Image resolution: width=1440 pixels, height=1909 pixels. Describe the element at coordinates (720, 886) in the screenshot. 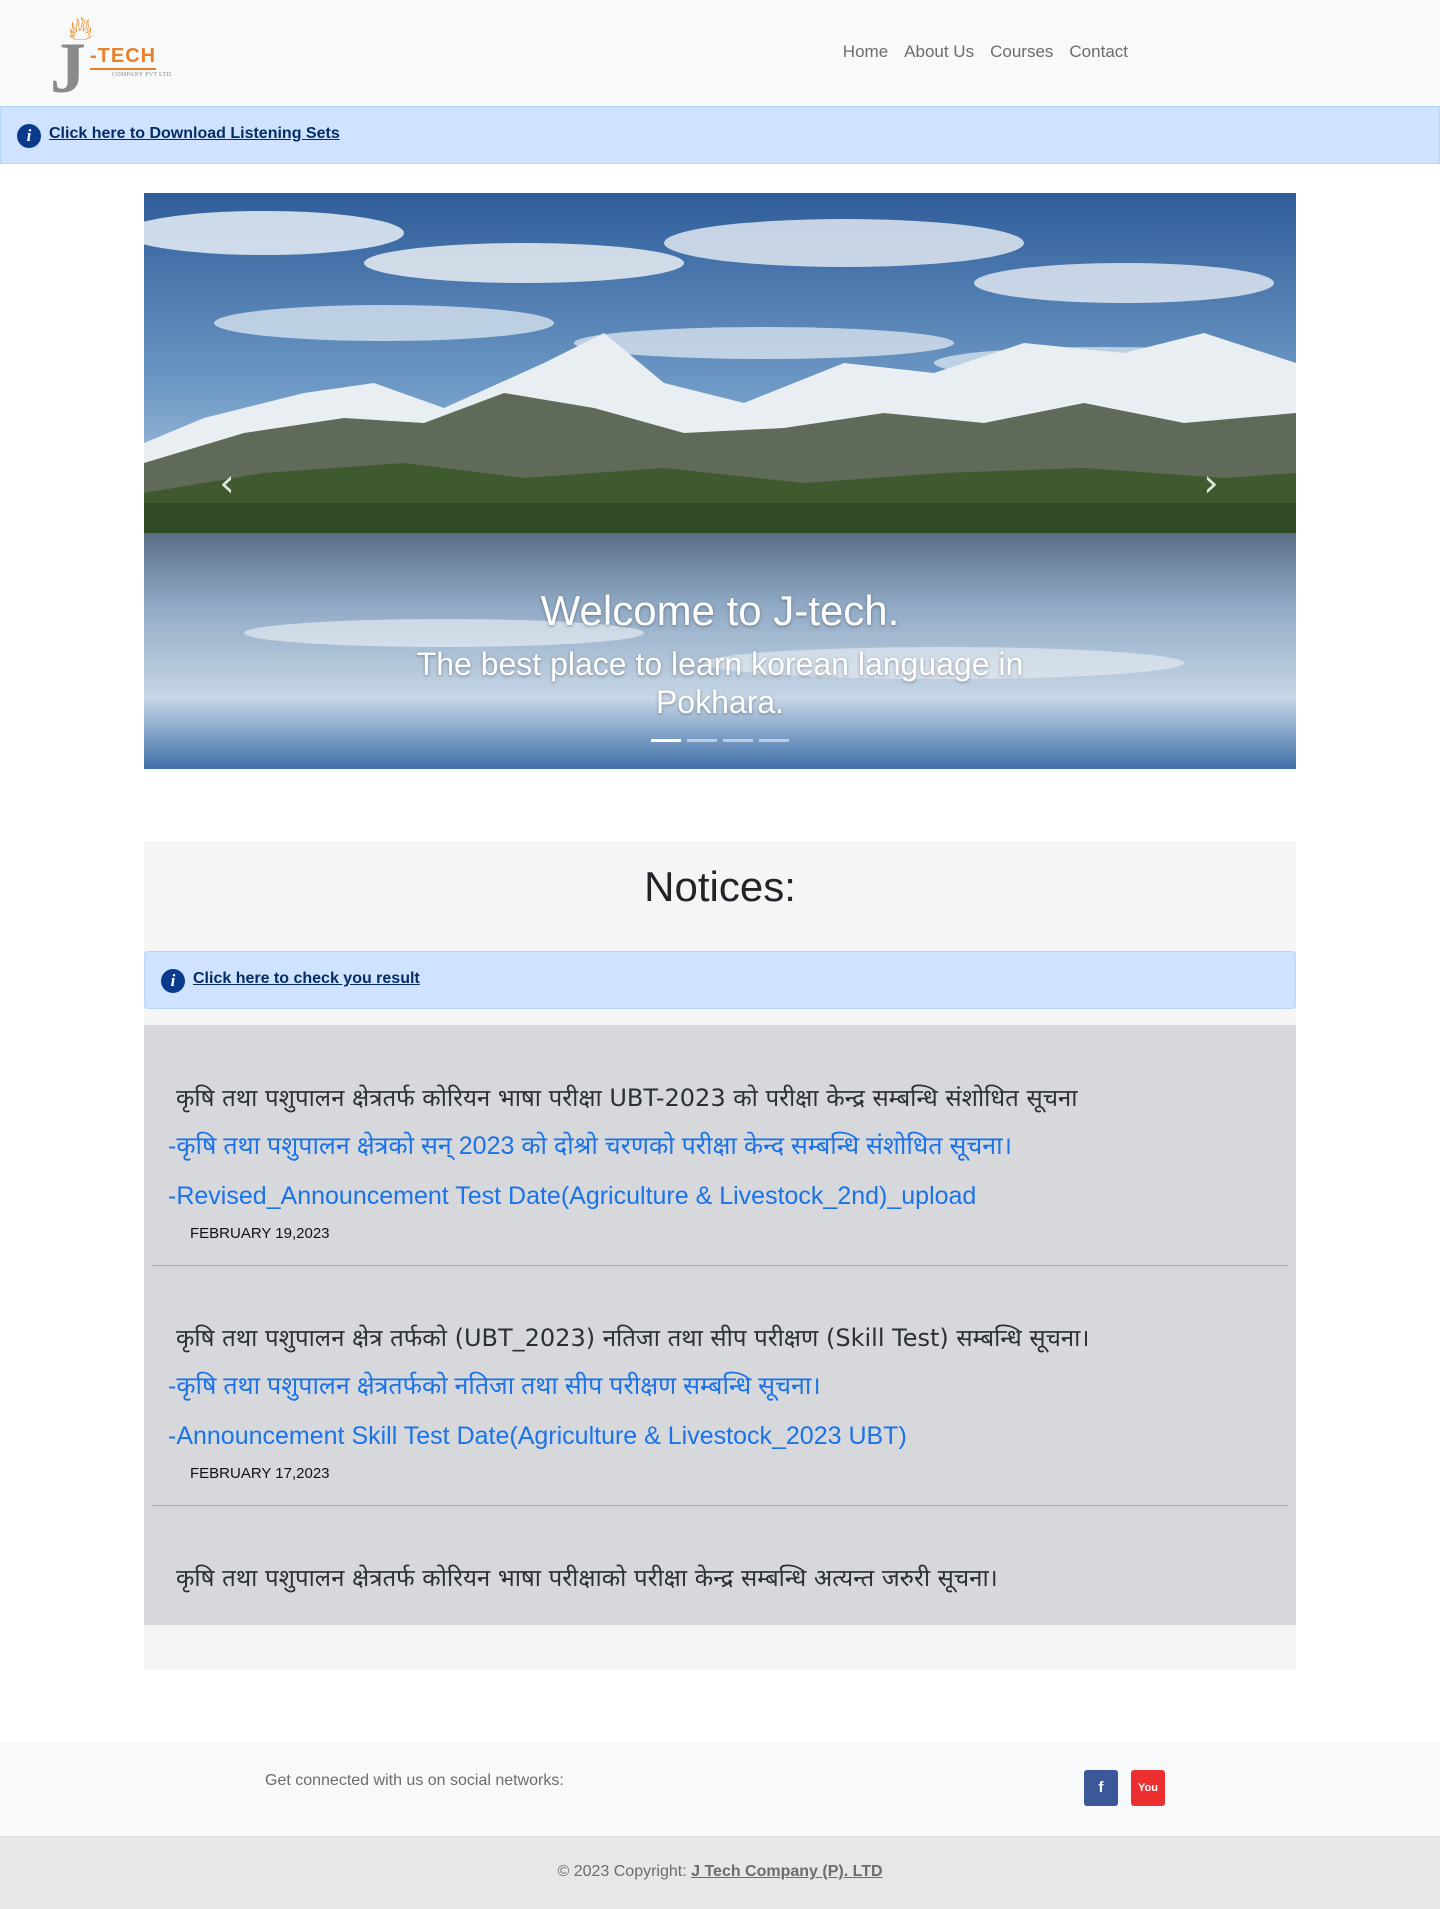

I see `notices-heading: Notices:` at that location.